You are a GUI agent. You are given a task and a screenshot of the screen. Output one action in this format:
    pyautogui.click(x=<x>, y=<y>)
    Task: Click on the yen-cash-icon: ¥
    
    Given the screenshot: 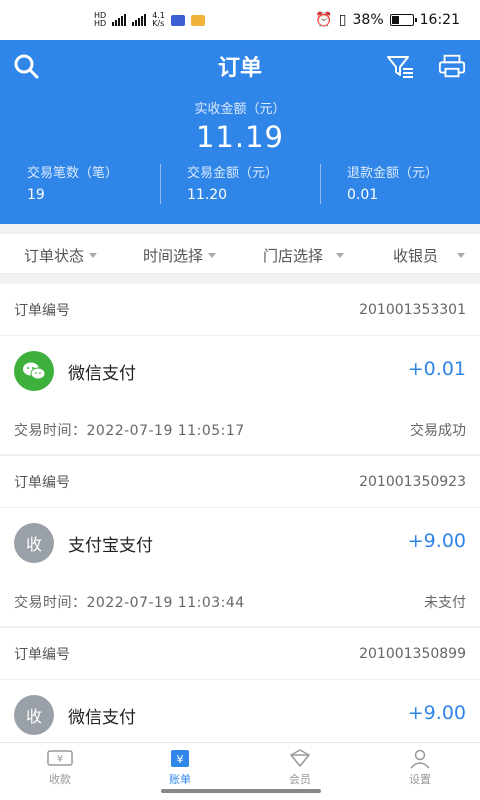 What is the action you would take?
    pyautogui.click(x=60, y=758)
    